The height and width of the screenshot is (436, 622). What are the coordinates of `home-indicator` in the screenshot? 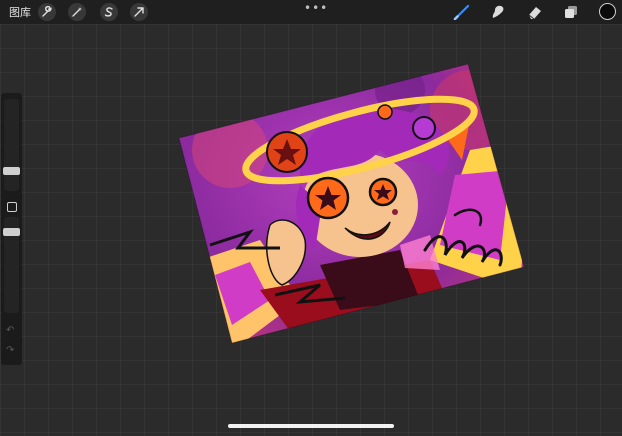 It's located at (311, 426).